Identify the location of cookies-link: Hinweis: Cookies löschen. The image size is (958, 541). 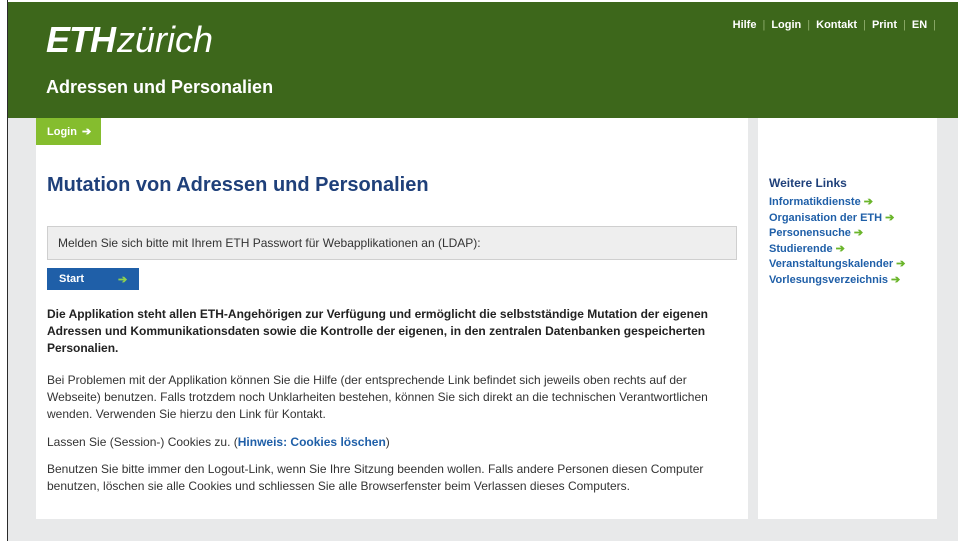
(312, 442).